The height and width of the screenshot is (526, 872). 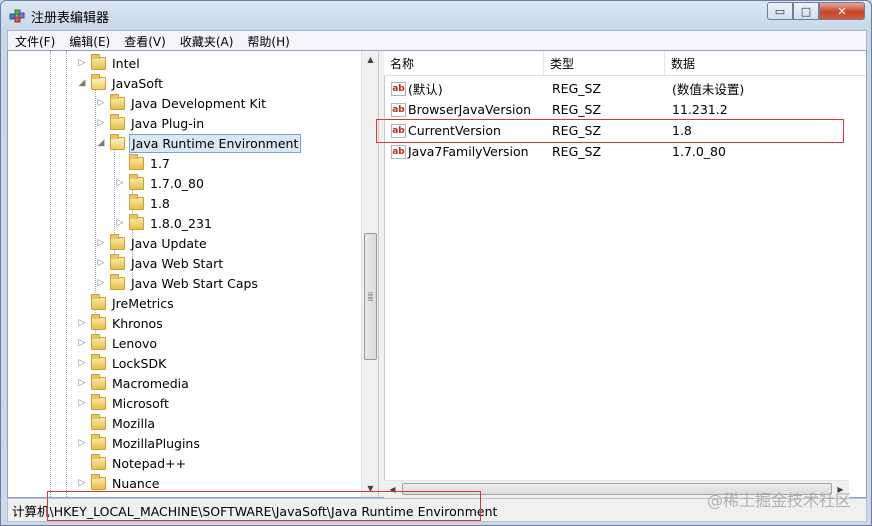 I want to click on tree-node-label: Java Runtime Environment, so click(x=215, y=143).